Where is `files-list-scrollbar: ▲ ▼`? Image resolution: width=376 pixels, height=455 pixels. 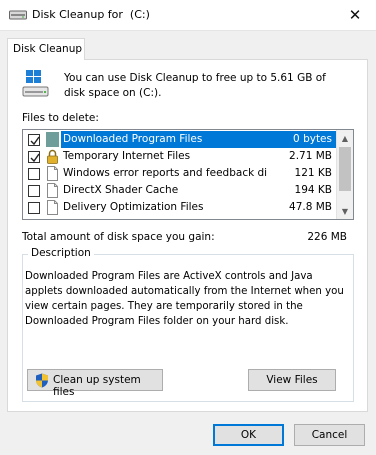
files-list-scrollbar: ▲ ▼ is located at coordinates (344, 174).